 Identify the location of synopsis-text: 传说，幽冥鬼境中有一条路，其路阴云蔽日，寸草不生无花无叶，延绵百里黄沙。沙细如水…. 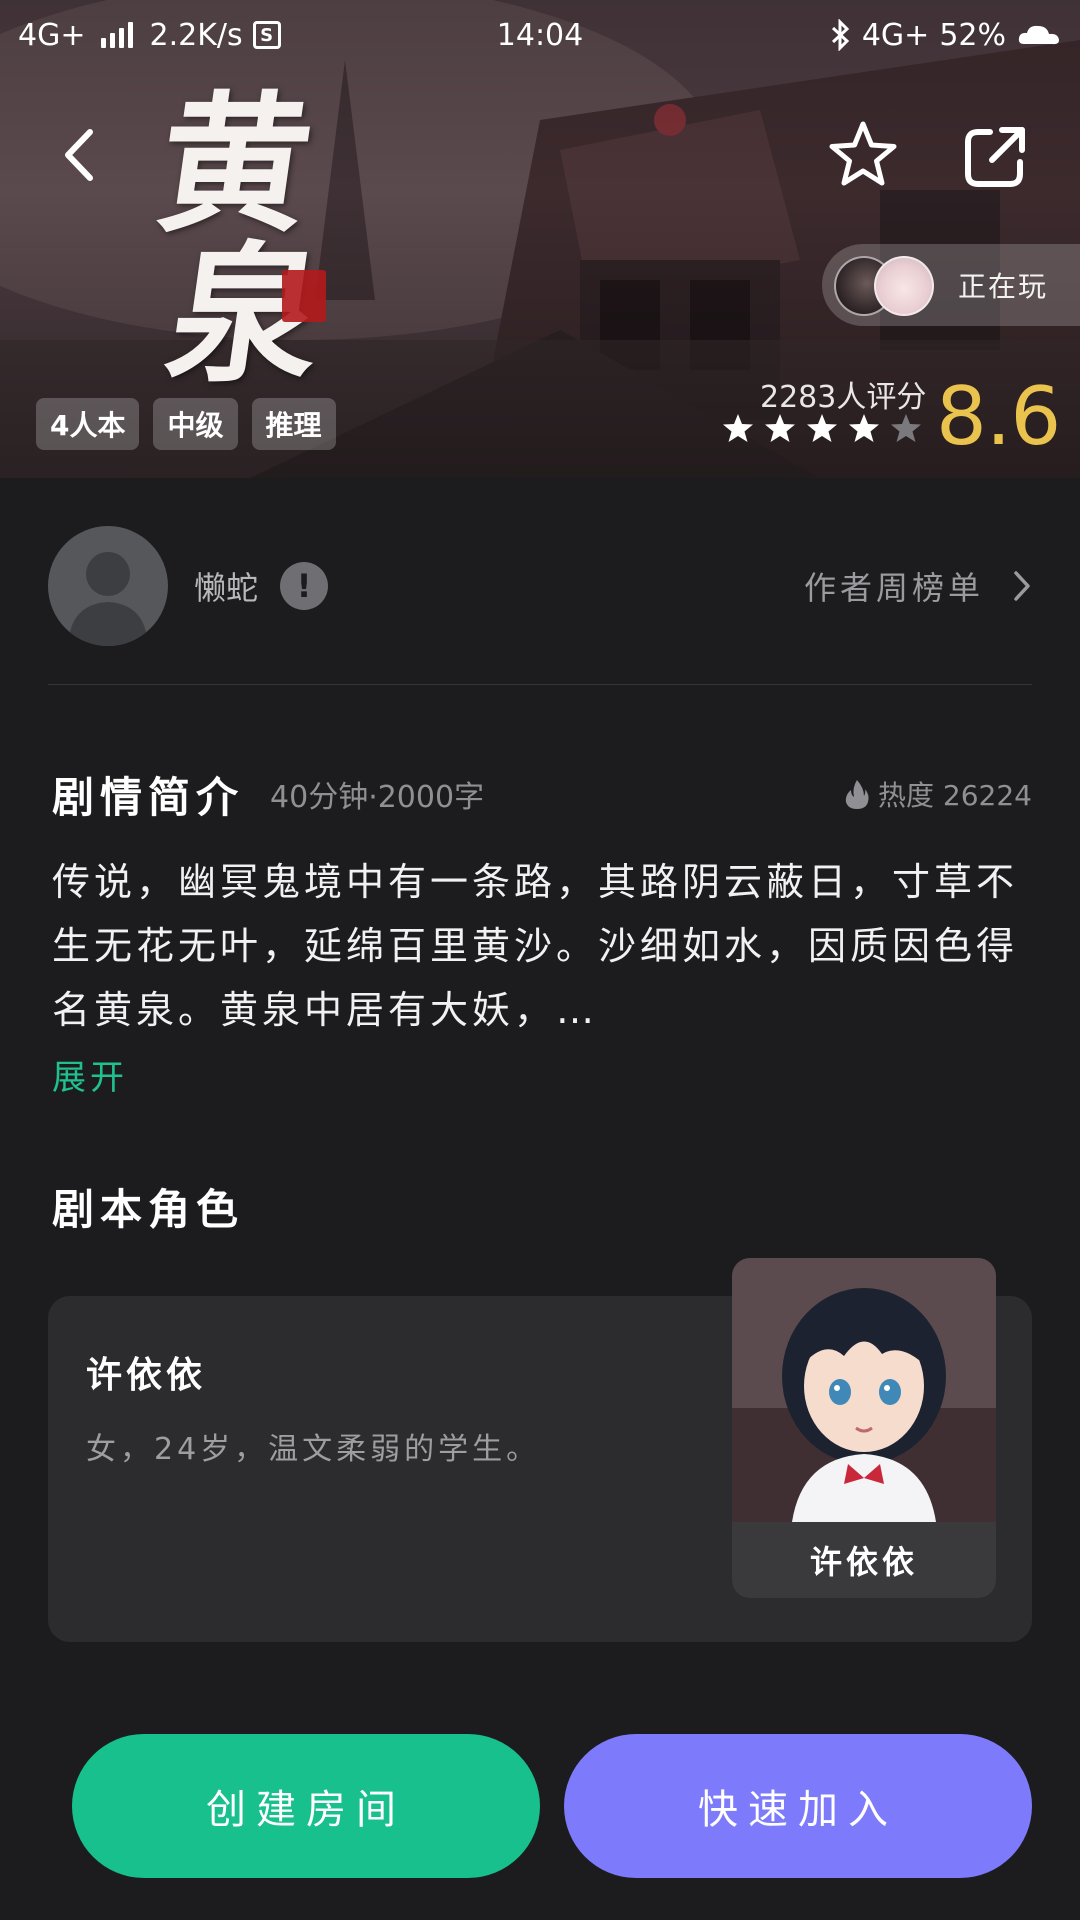
(535, 946).